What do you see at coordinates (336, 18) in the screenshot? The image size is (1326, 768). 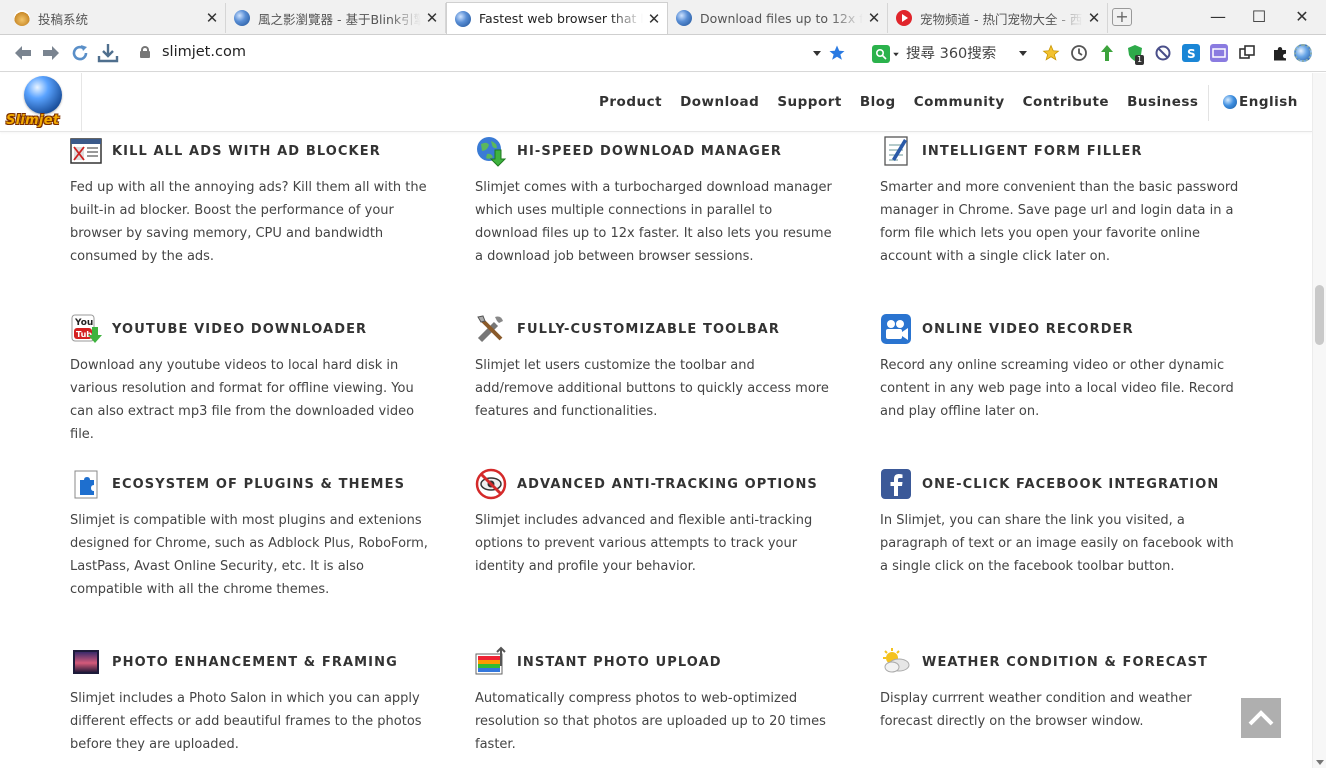 I see `tab-1: 風之影瀏覽器 - 基于Blink引擎的 ✕` at bounding box center [336, 18].